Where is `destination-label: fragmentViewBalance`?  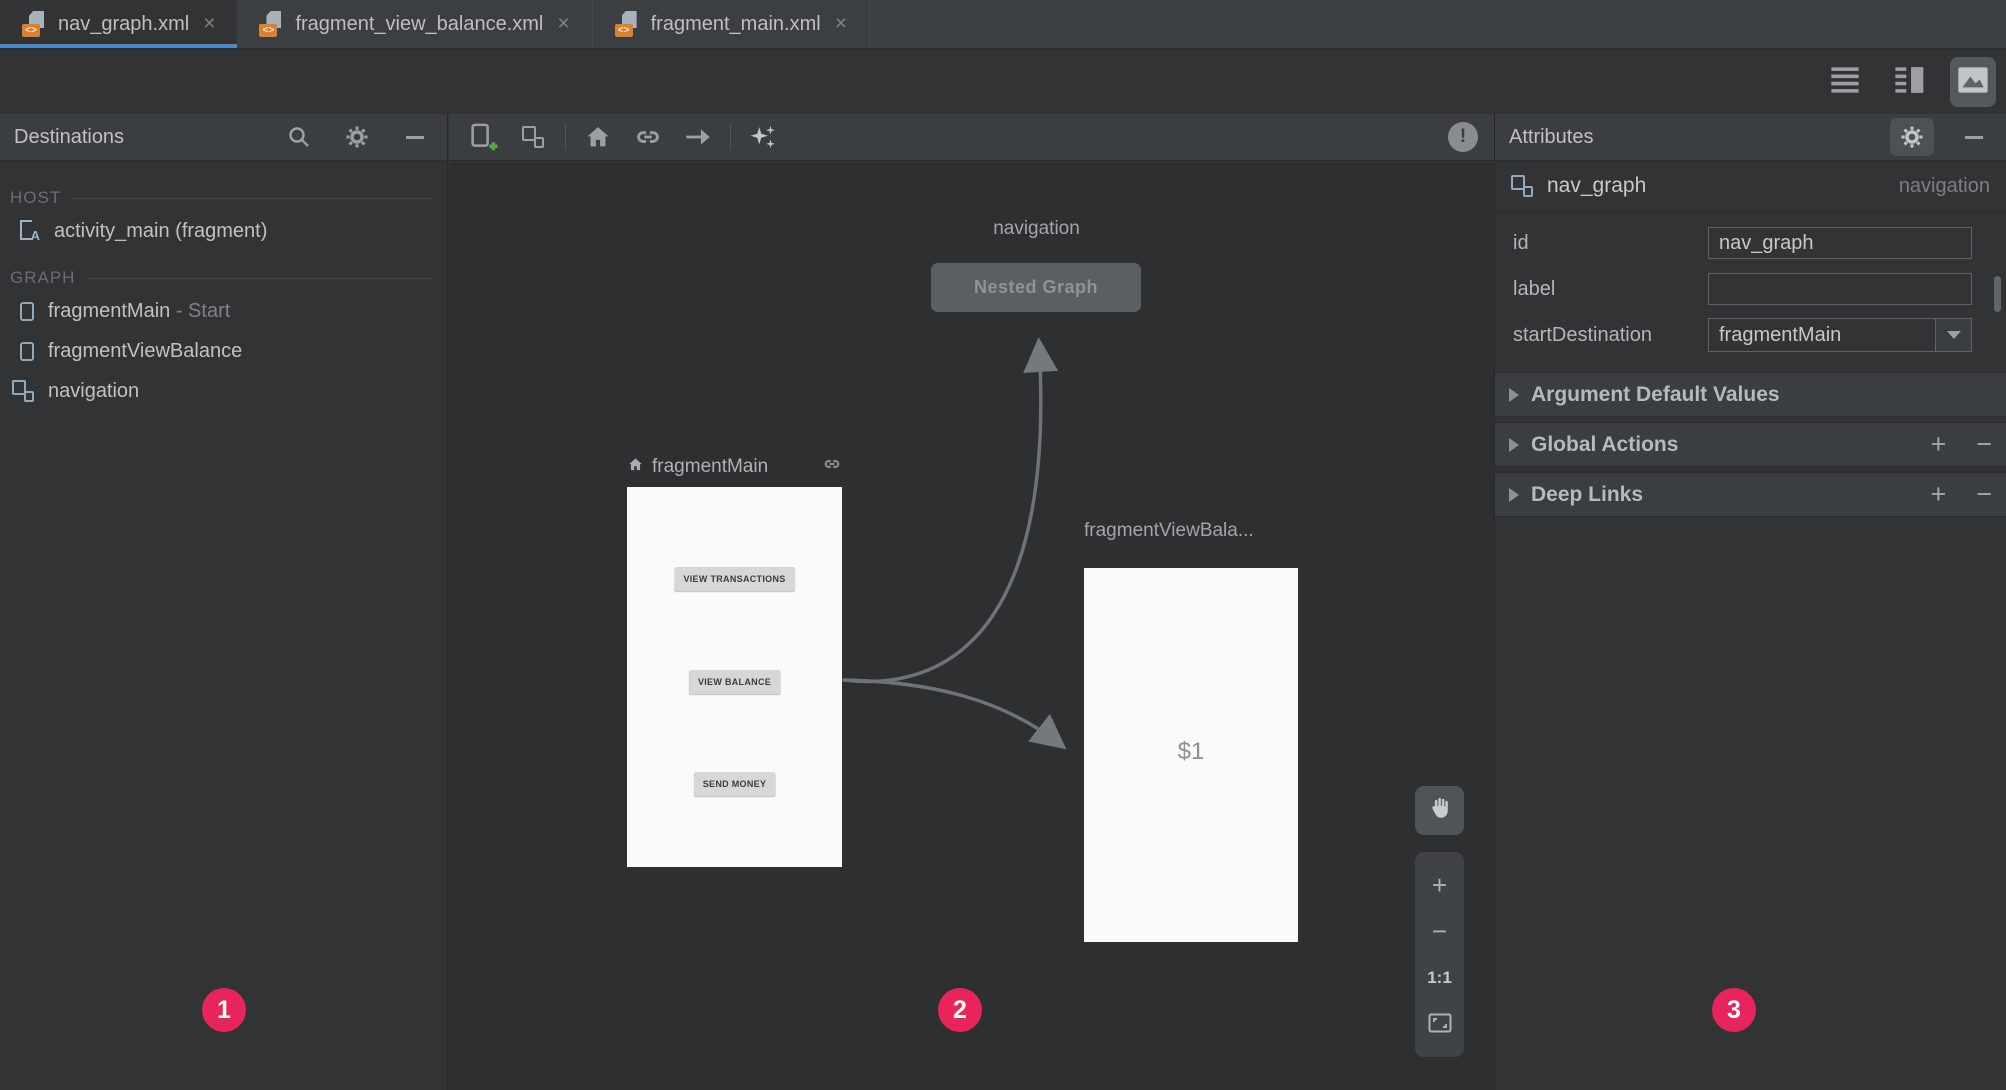
destination-label: fragmentViewBalance is located at coordinates (145, 350).